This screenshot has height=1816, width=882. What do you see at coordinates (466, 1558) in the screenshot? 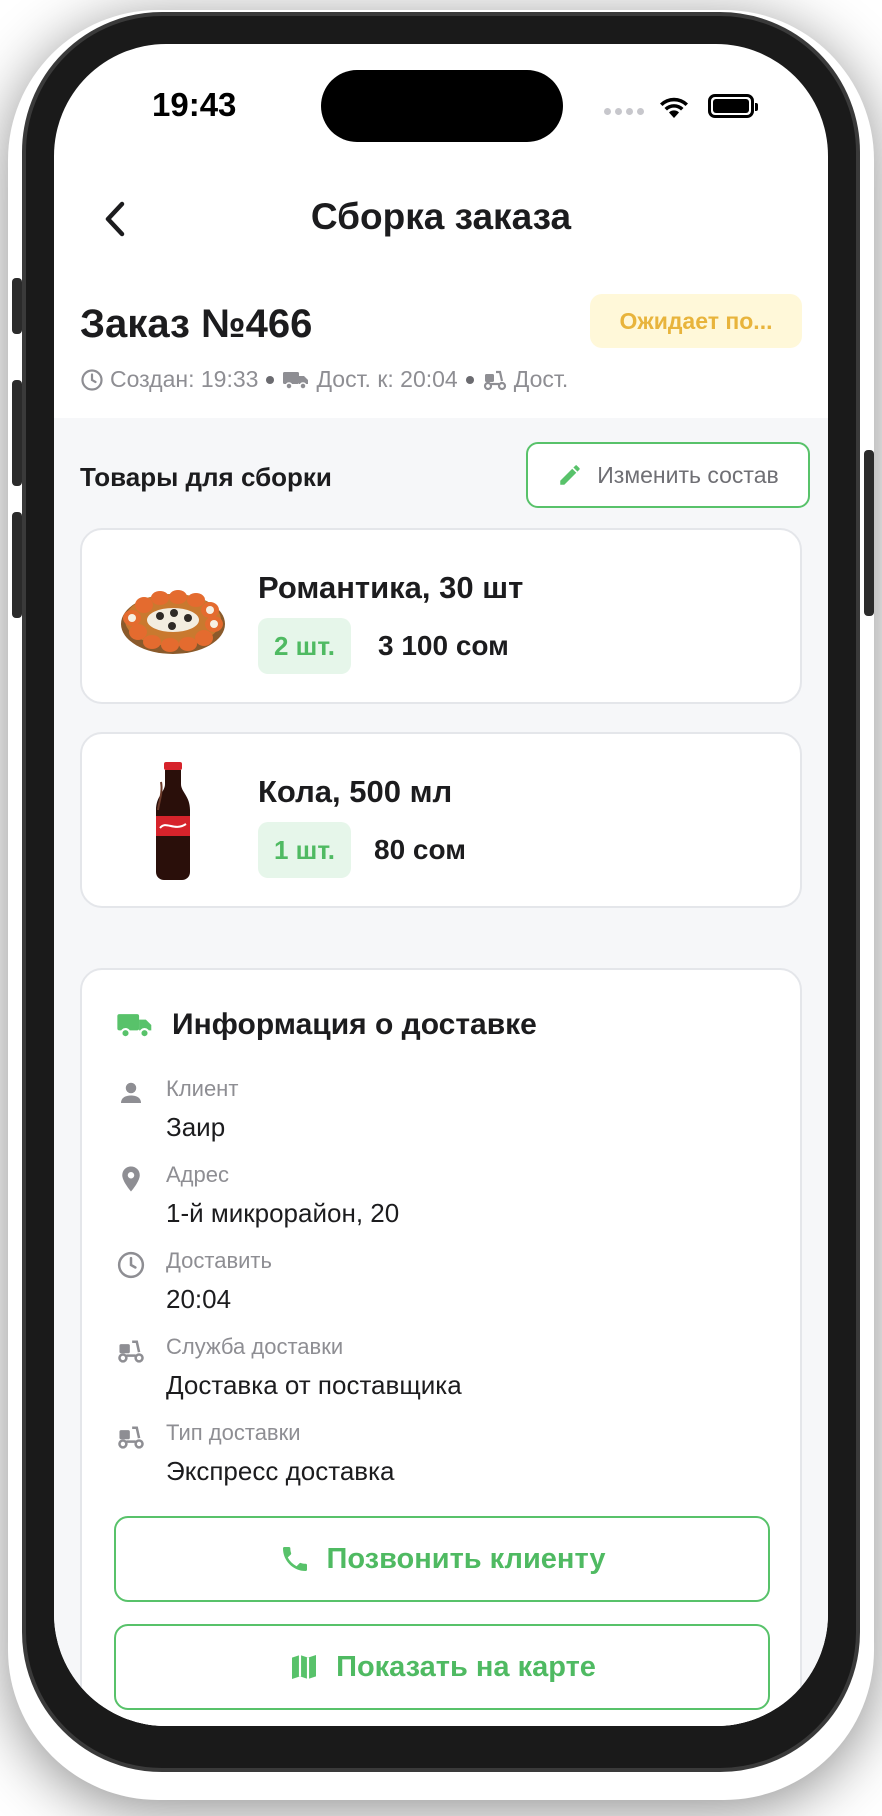
I see `call-client-label: Позвонить клиенту` at bounding box center [466, 1558].